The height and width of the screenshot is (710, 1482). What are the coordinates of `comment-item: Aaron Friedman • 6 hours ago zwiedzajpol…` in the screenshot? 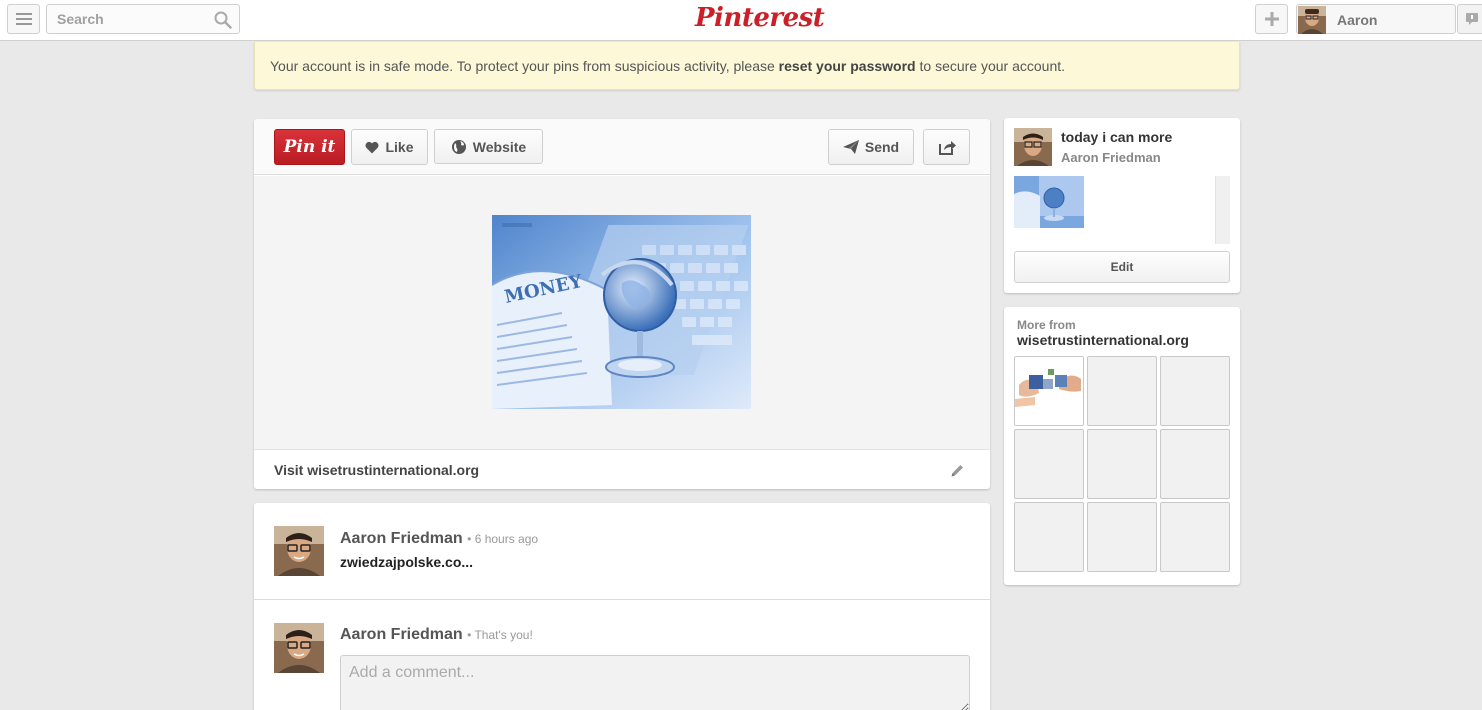 It's located at (622, 551).